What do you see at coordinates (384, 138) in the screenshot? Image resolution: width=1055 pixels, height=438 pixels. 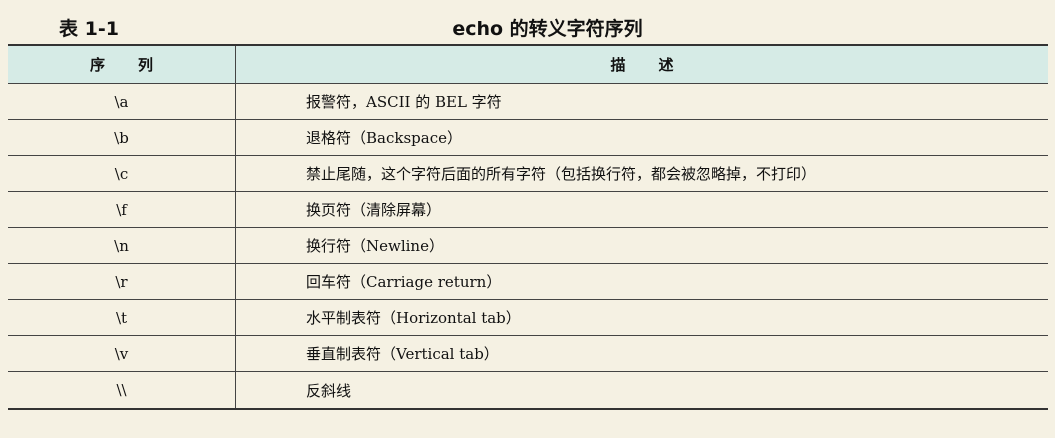 I see `description-cell: 退格符（Backspace）` at bounding box center [384, 138].